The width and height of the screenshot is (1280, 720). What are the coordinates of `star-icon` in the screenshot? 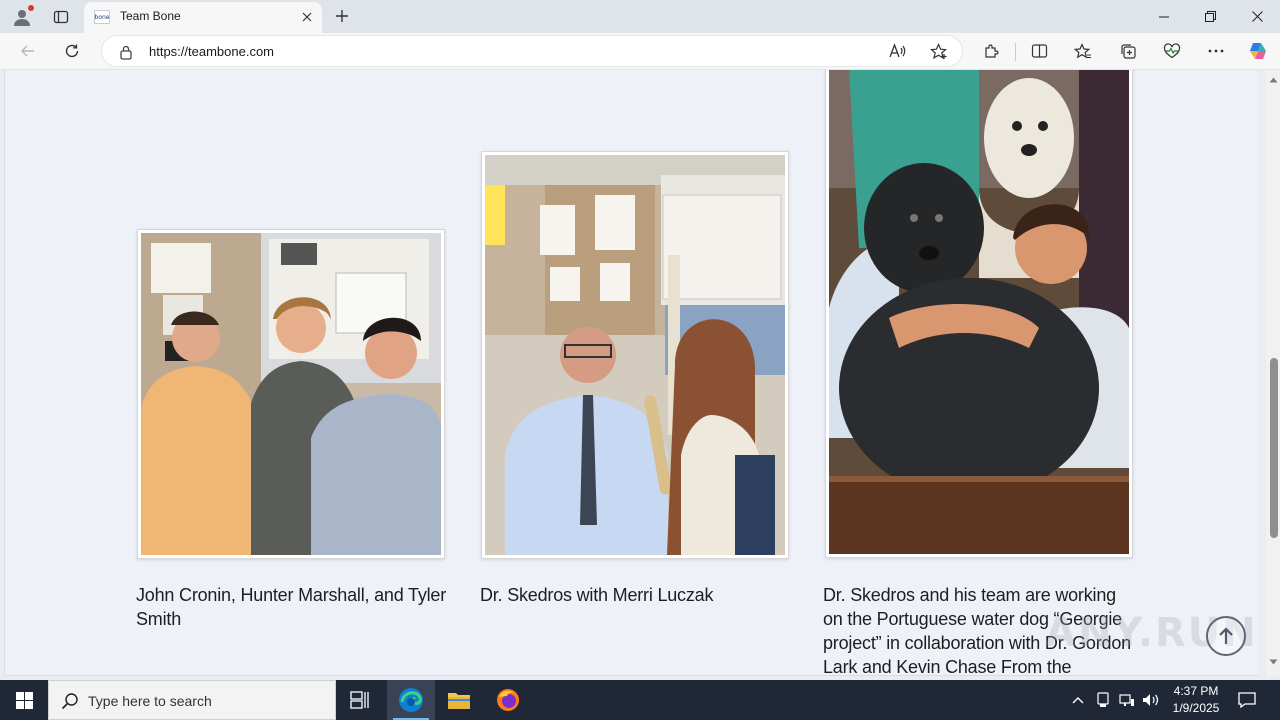 It's located at (938, 50).